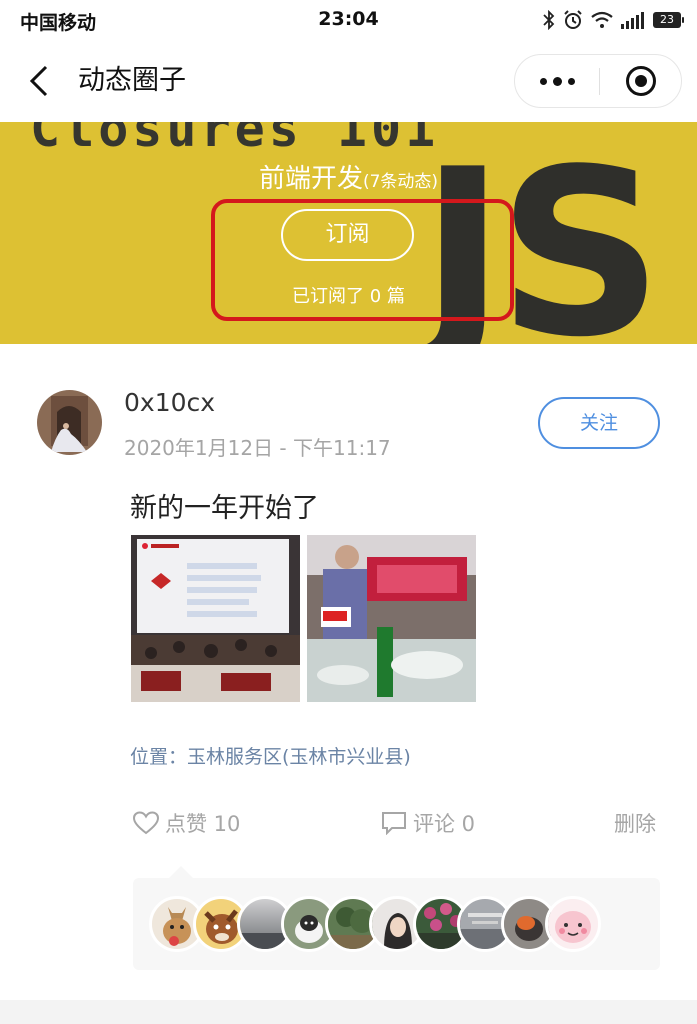  What do you see at coordinates (549, 20) in the screenshot?
I see `bluetooth-icon` at bounding box center [549, 20].